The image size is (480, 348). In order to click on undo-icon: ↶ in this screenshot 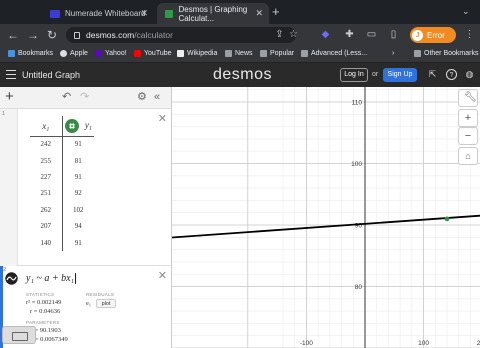, I will do `click(66, 97)`.